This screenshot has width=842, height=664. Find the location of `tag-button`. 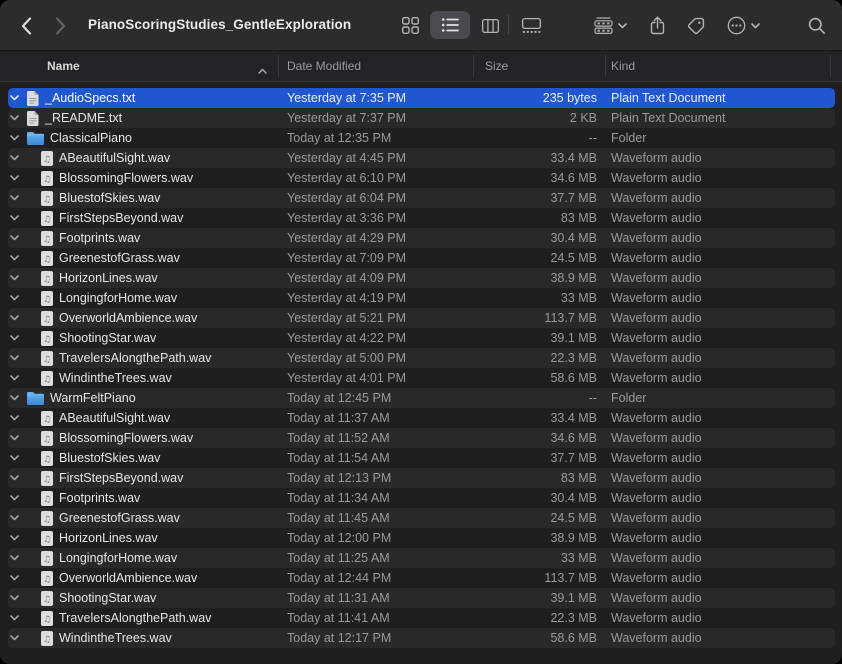

tag-button is located at coordinates (696, 25).